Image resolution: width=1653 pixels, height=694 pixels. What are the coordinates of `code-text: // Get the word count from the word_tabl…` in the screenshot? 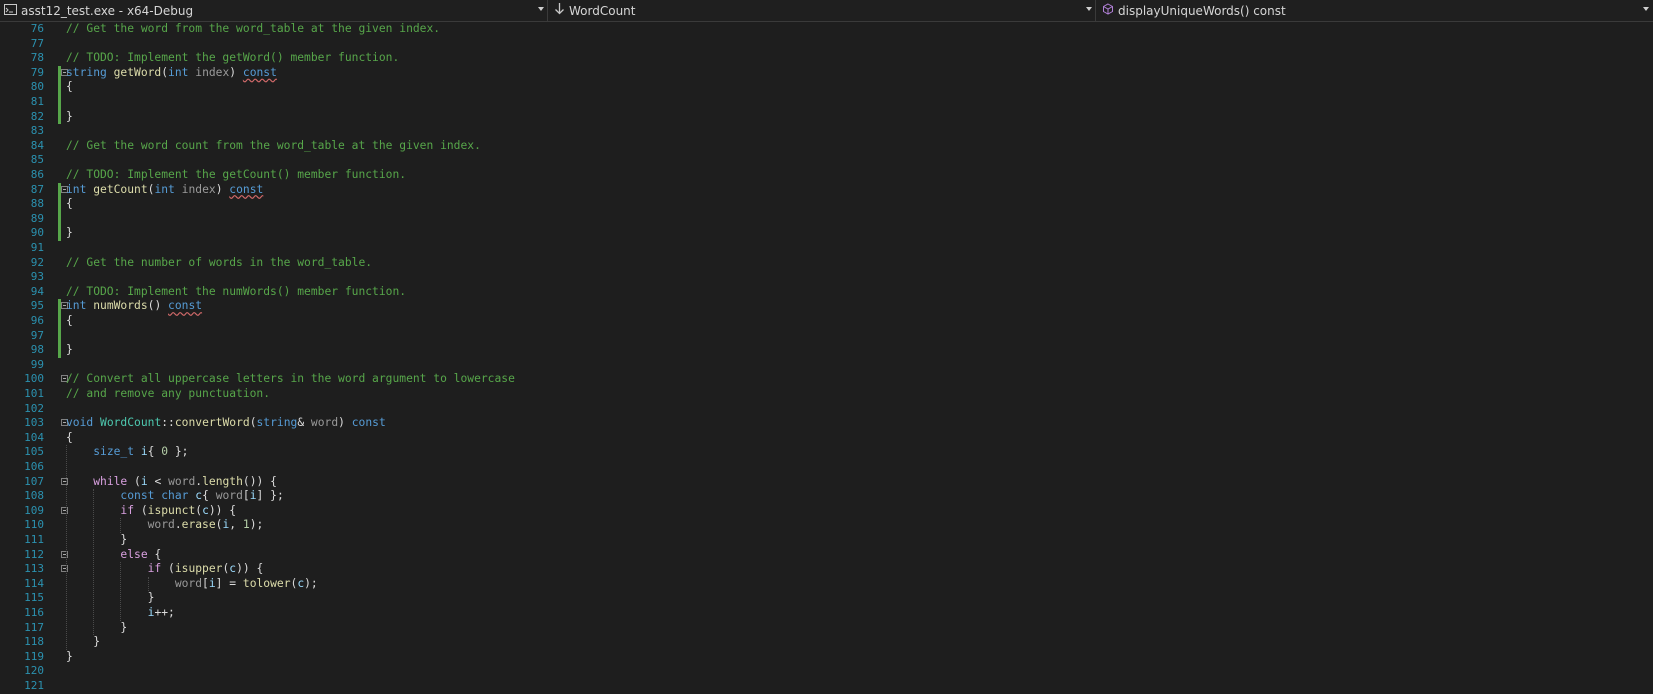 It's located at (273, 146).